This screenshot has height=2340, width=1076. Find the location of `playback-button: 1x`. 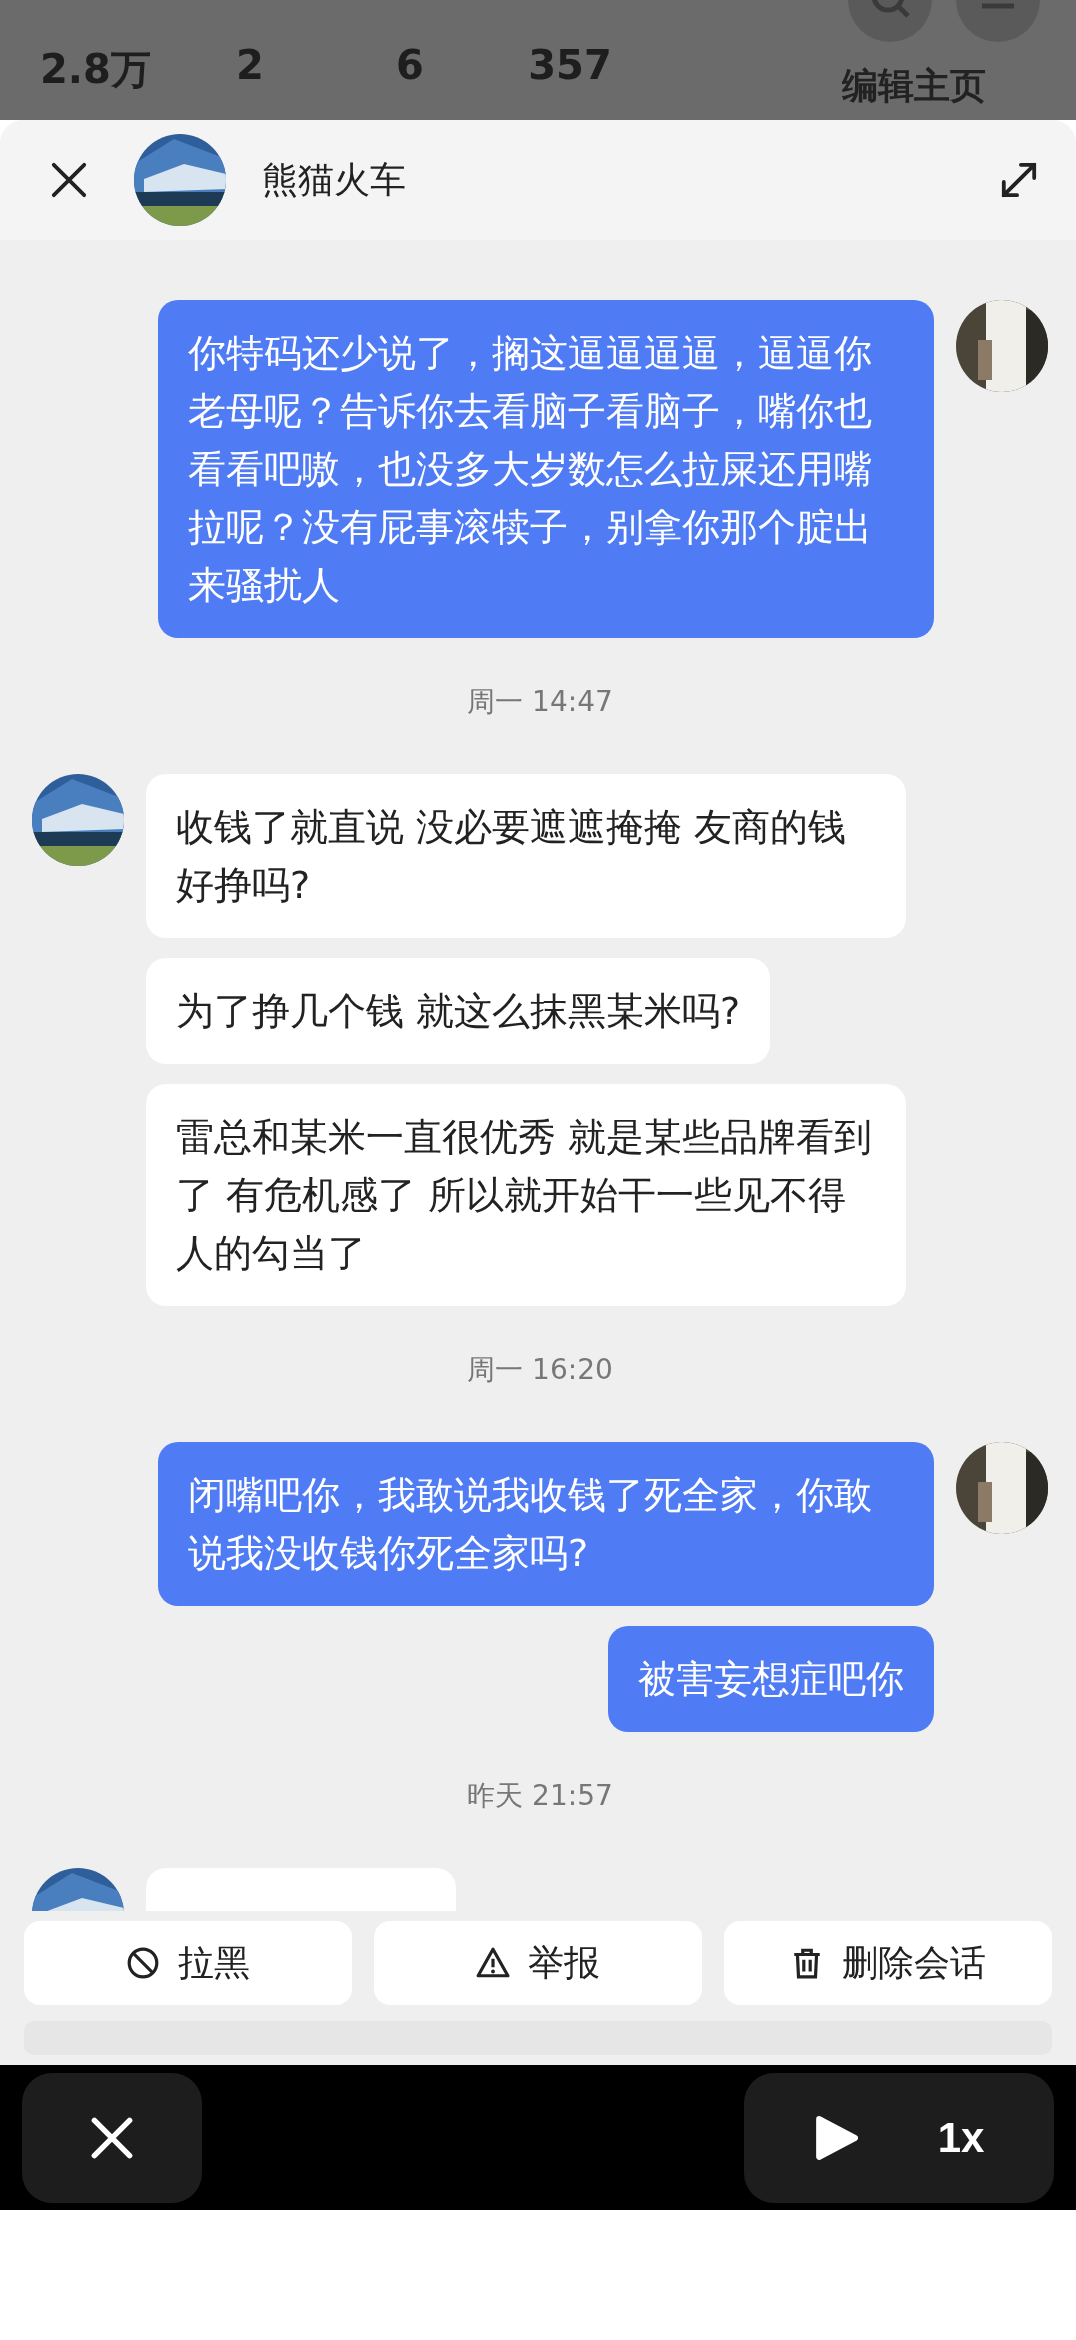

playback-button: 1x is located at coordinates (899, 2137).